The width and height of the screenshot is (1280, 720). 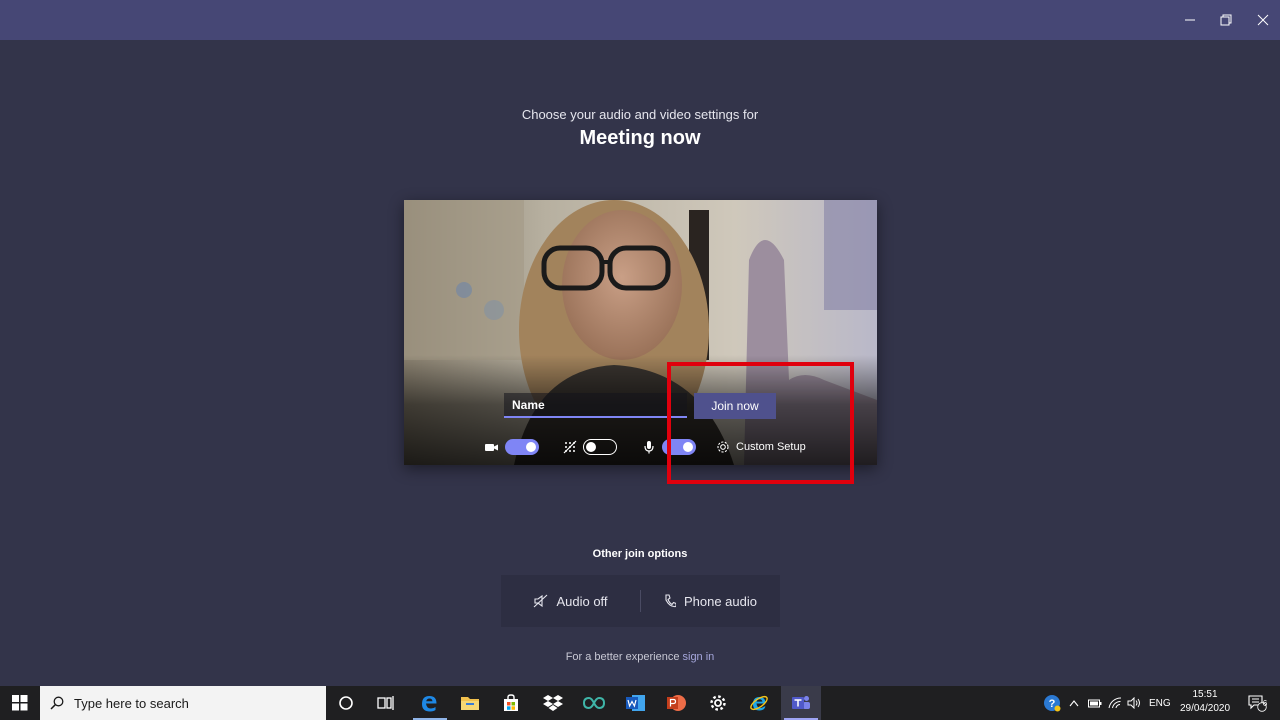 I want to click on name-input, so click(x=595, y=405).